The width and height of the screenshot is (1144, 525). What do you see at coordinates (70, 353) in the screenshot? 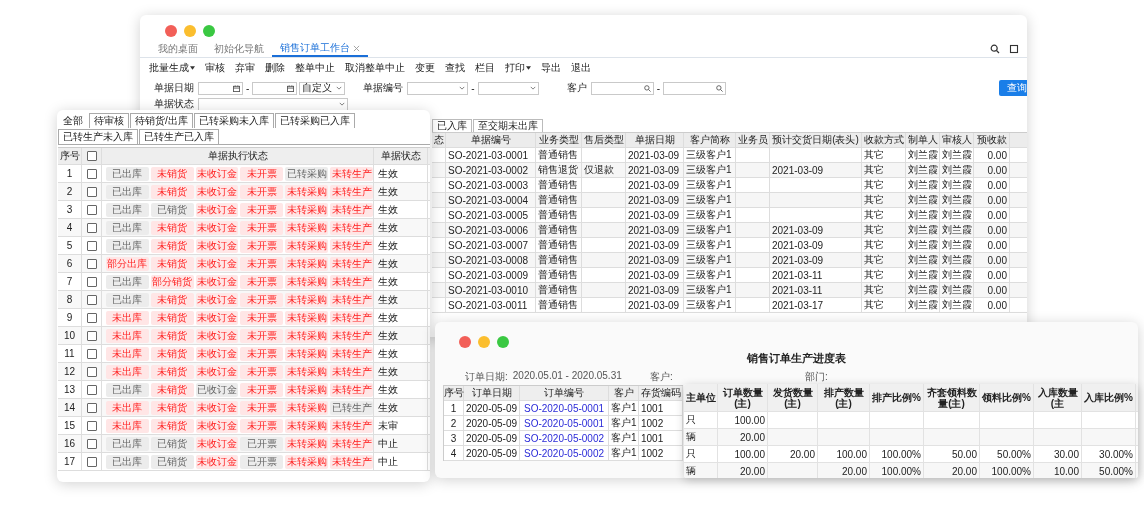
I see `row-number: 11` at bounding box center [70, 353].